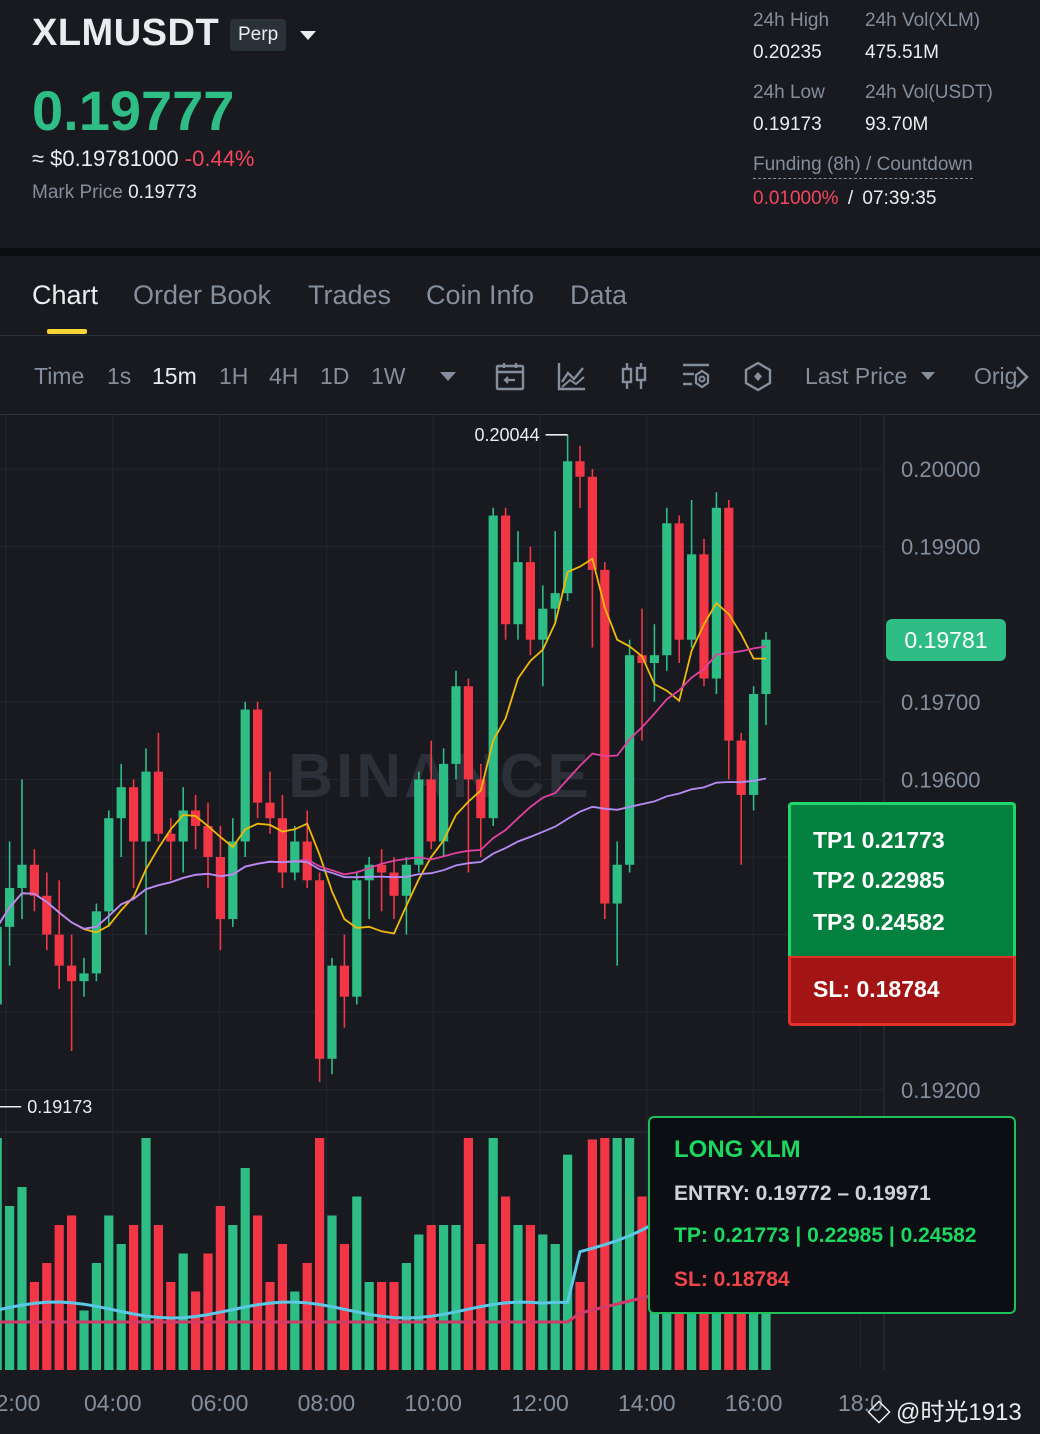  I want to click on credit-watermark: @时光1913, so click(944, 1409).